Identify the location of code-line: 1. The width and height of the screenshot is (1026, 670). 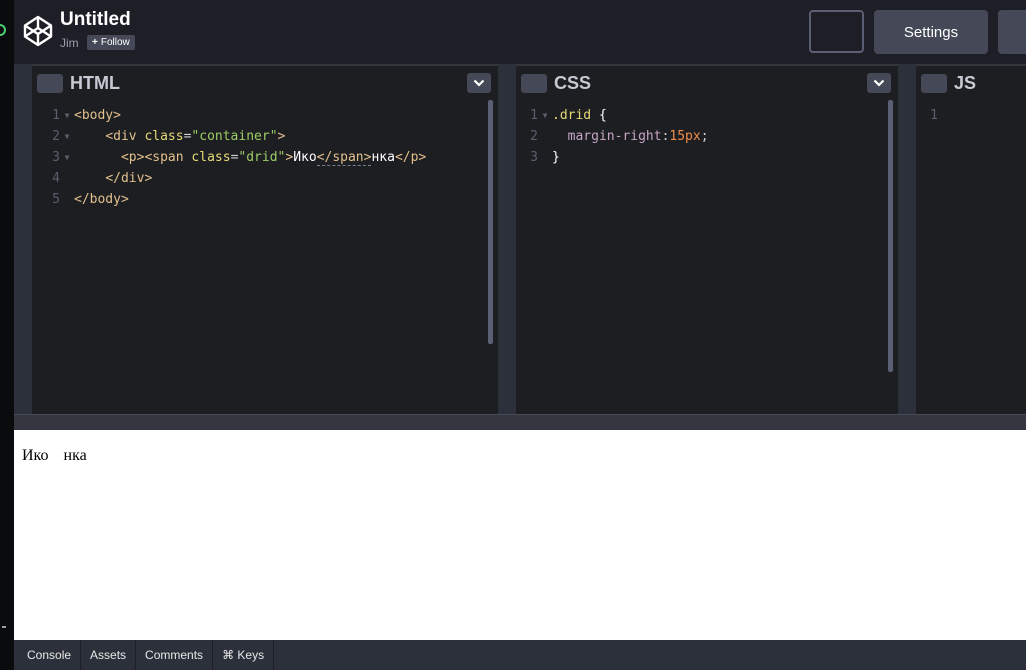
(971, 115).